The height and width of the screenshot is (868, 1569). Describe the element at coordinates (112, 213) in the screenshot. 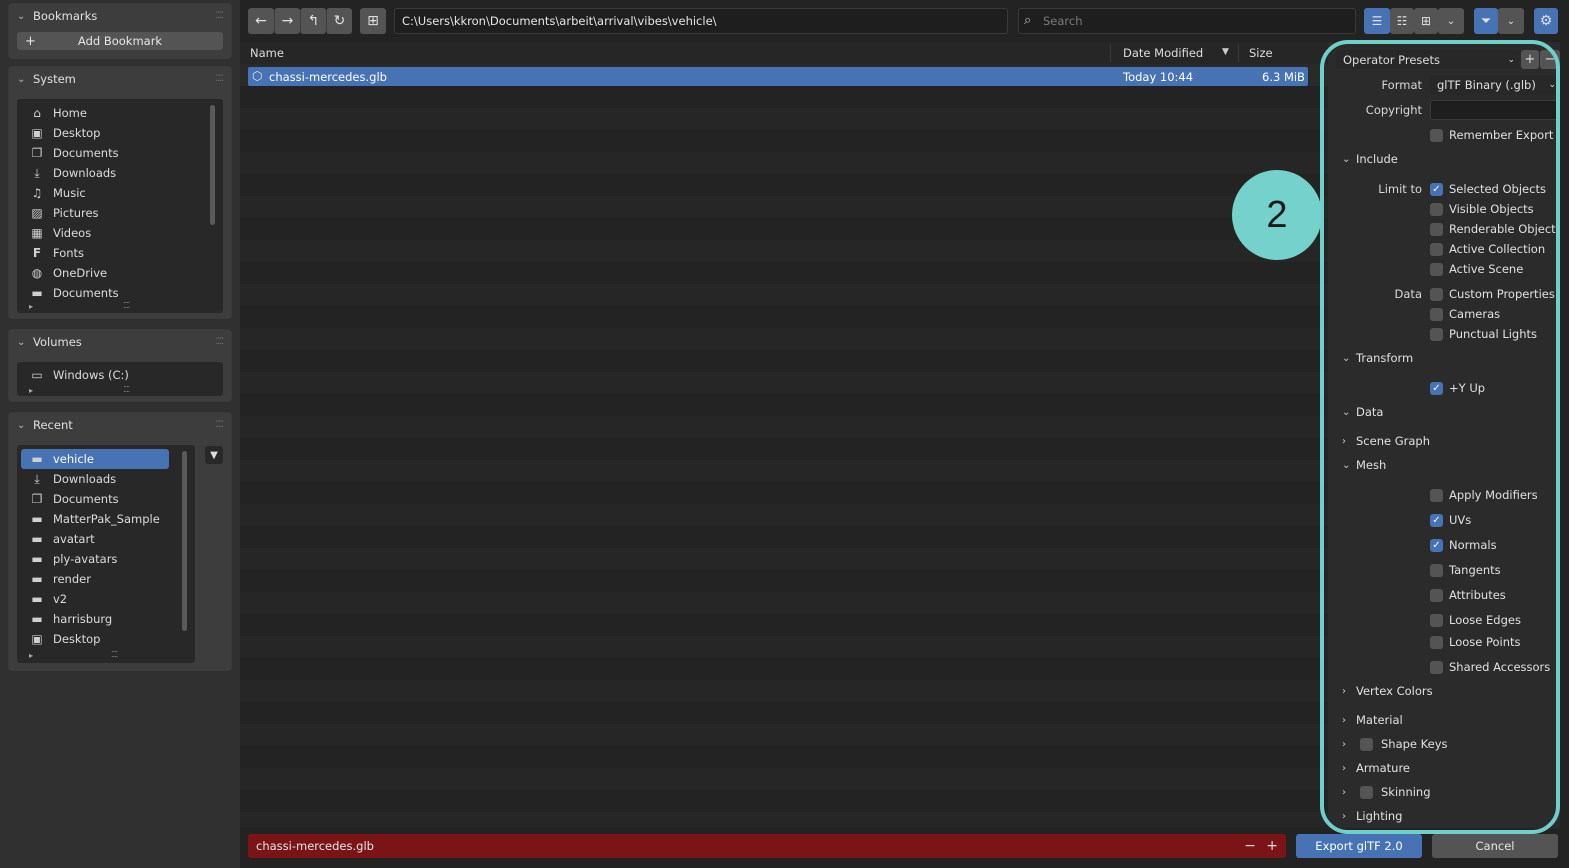

I see `sidebar-item-pictures: ▨ Pictures` at that location.